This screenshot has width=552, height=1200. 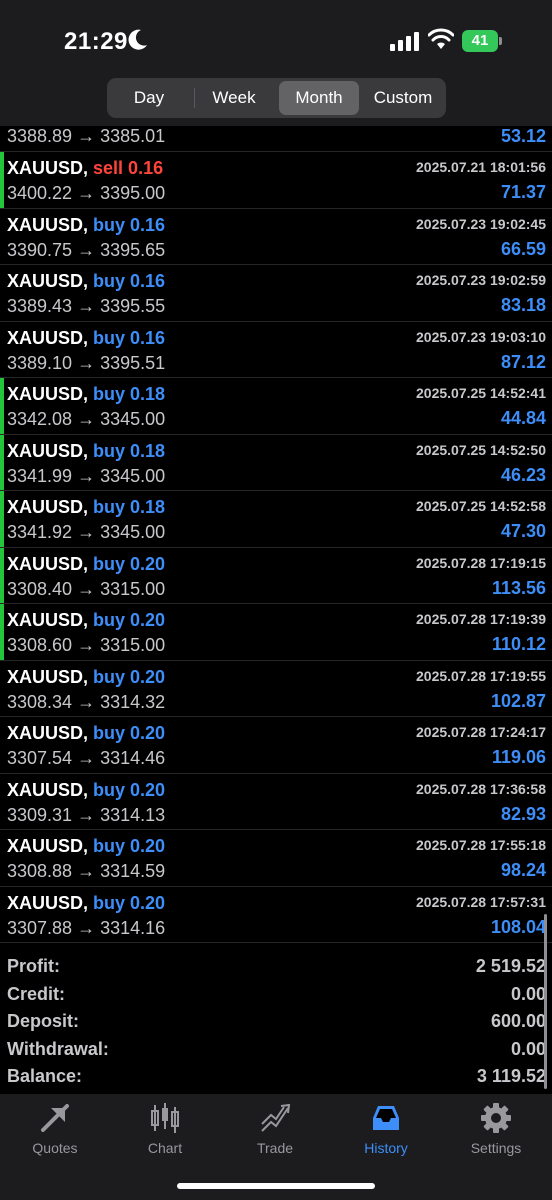 I want to click on deal-side-volume: buy 0.18, so click(x=129, y=507).